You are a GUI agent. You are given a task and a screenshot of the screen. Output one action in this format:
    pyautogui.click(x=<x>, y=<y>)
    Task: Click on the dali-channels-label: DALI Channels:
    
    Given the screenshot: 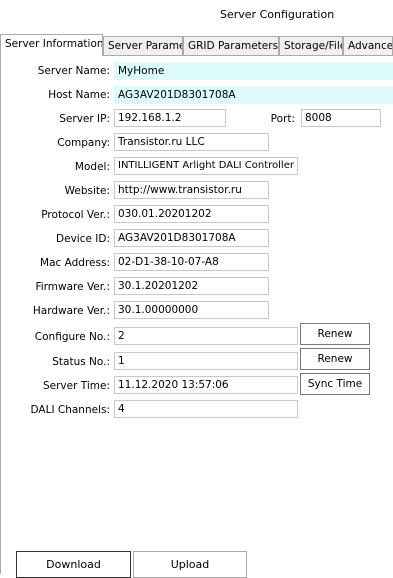 What is the action you would take?
    pyautogui.click(x=70, y=410)
    